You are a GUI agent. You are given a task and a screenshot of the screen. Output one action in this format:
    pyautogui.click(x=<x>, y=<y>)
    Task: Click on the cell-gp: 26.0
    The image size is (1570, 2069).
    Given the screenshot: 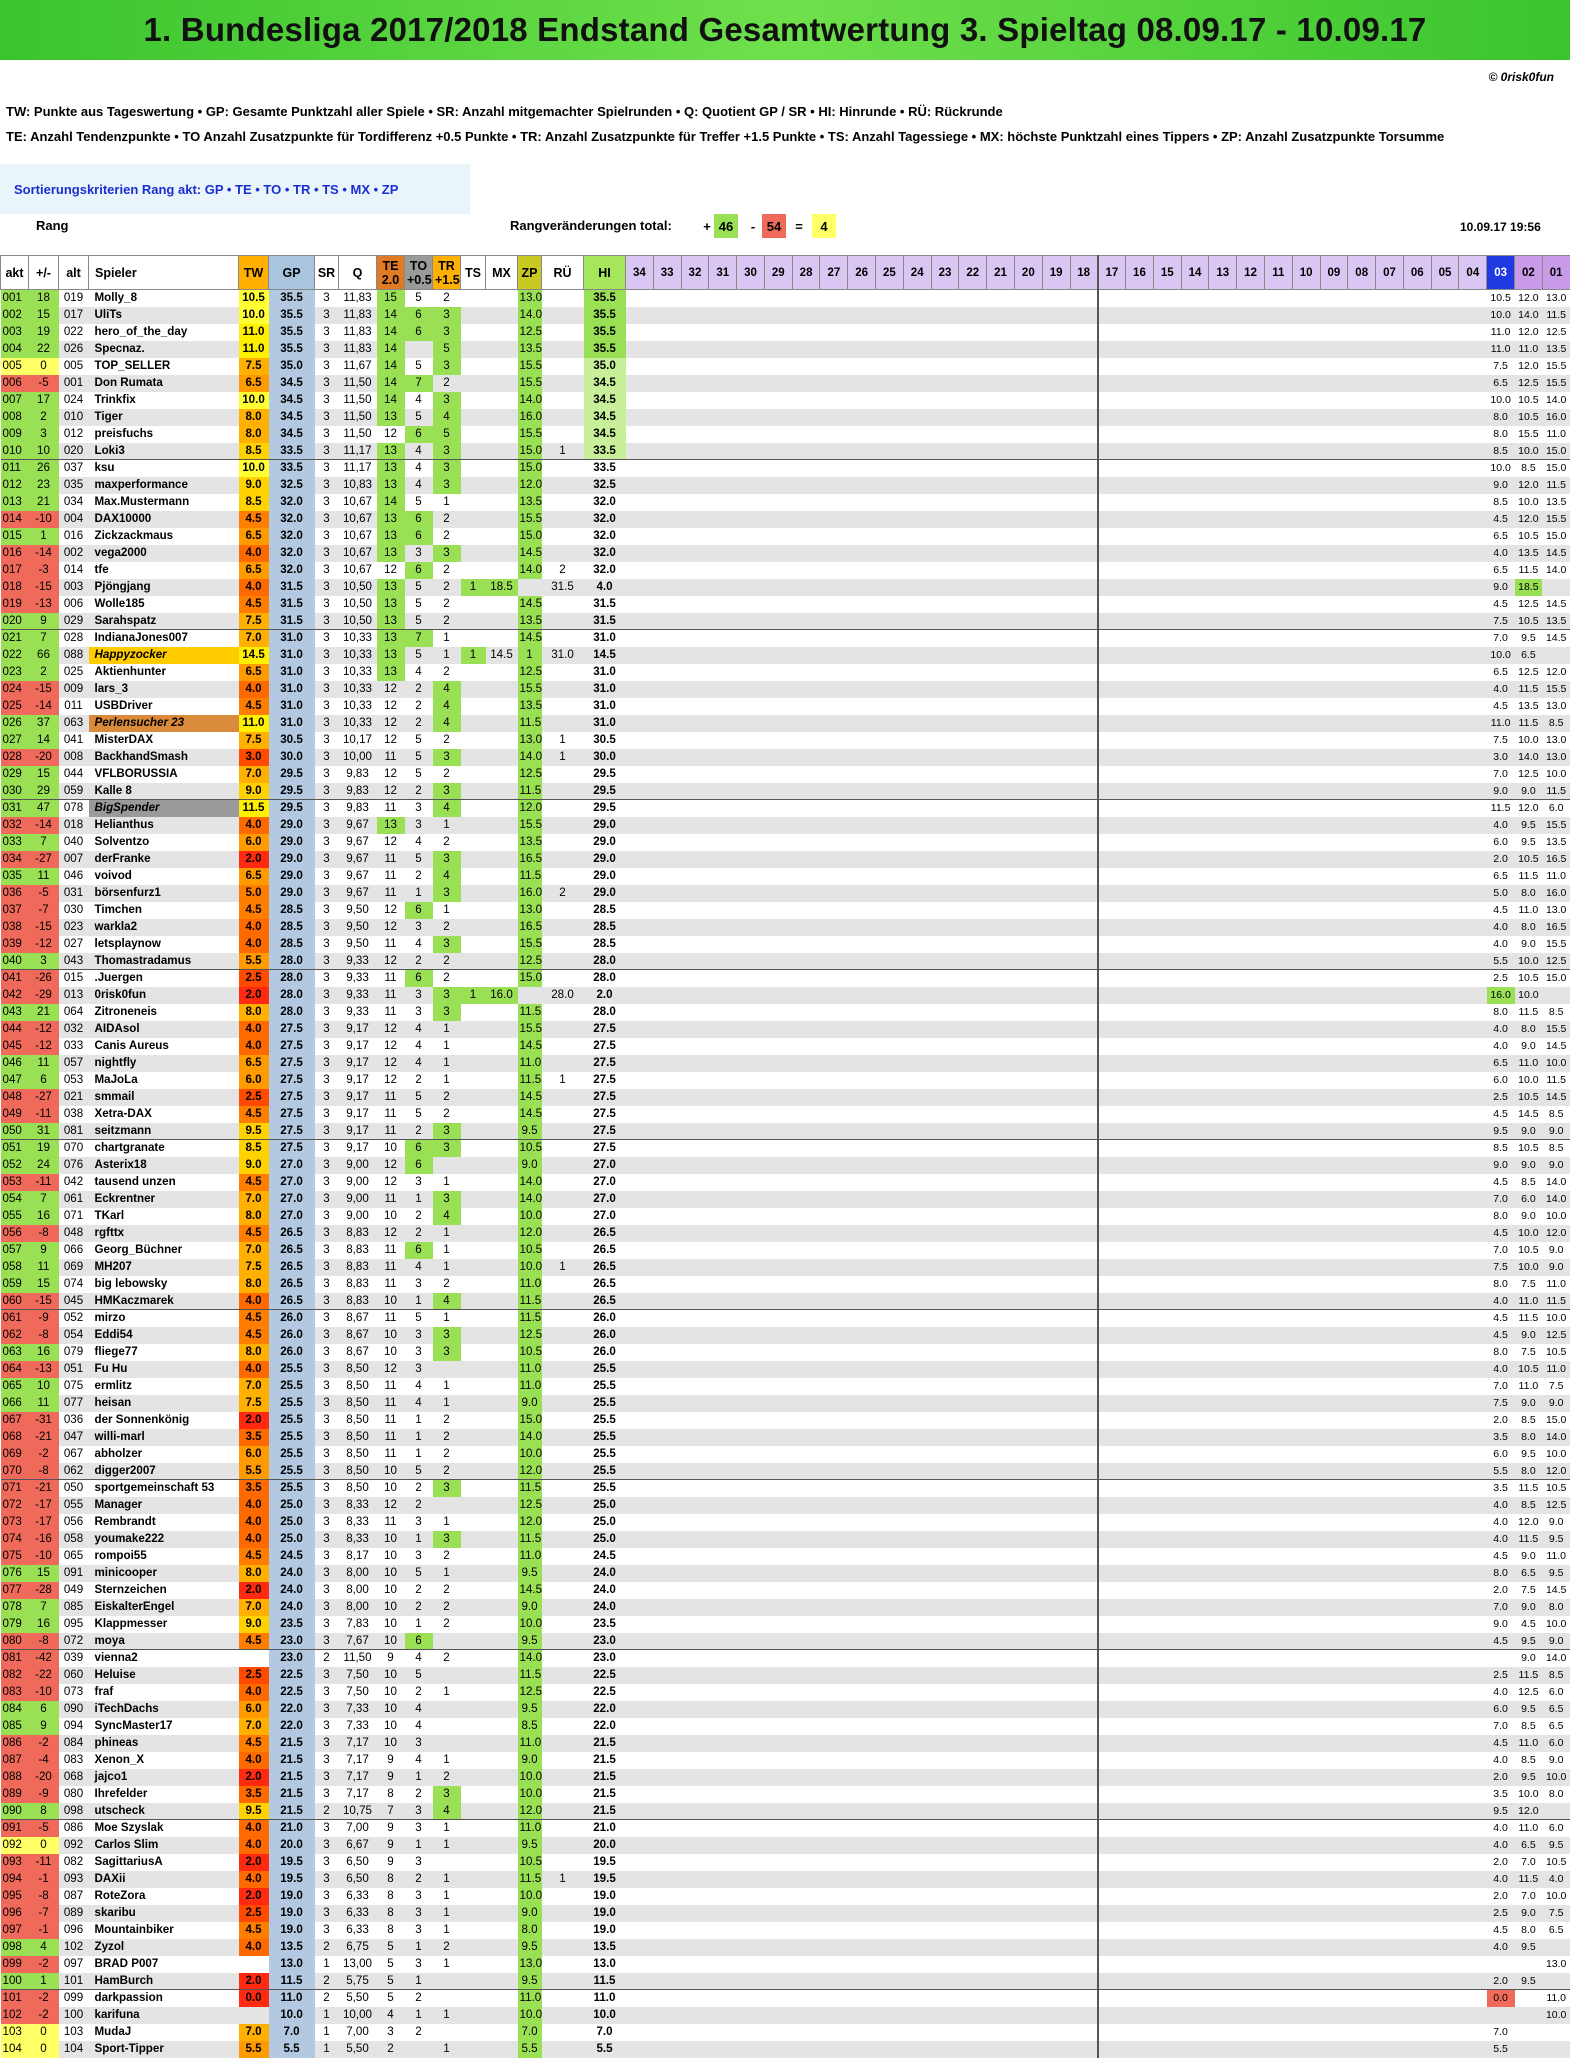 What is the action you would take?
    pyautogui.click(x=291, y=1352)
    